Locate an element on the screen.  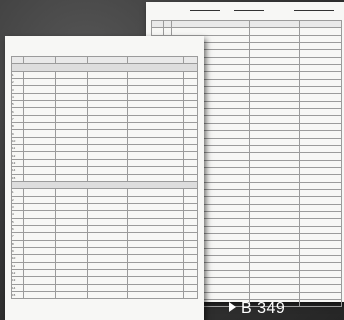
table-row: 1 is located at coordinates (104, 192).